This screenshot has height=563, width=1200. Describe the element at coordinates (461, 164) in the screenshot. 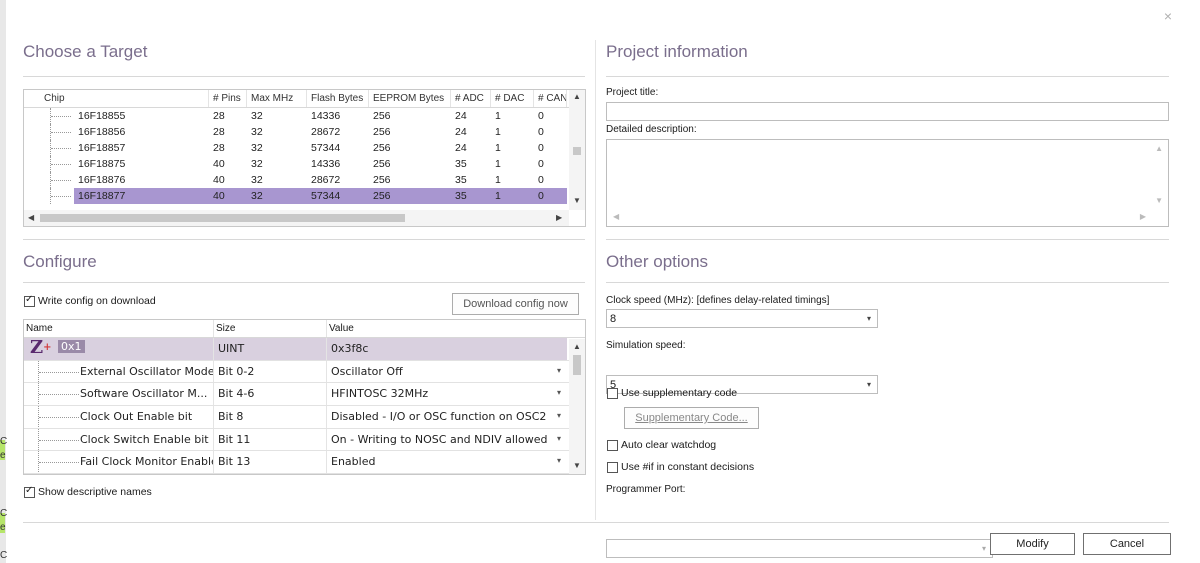

I see `chip-adc: 35` at that location.